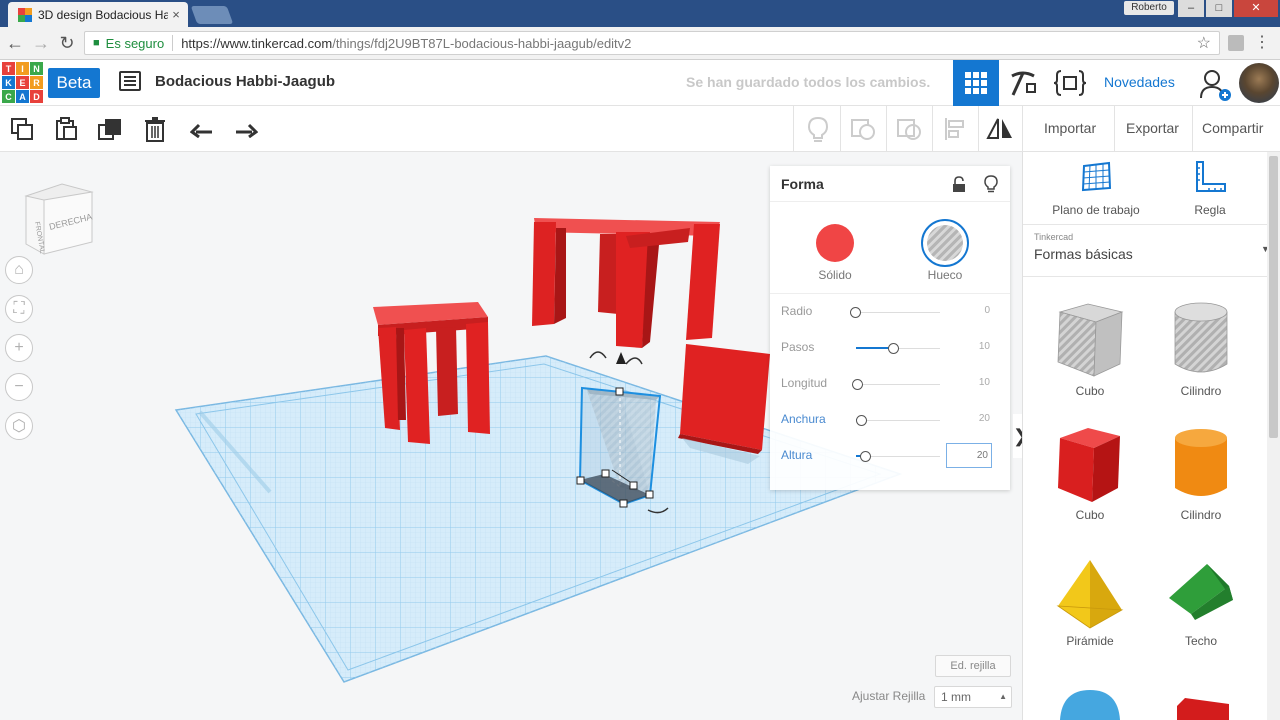  Describe the element at coordinates (991, 184) in the screenshot. I see `lightbulb-icon` at that location.